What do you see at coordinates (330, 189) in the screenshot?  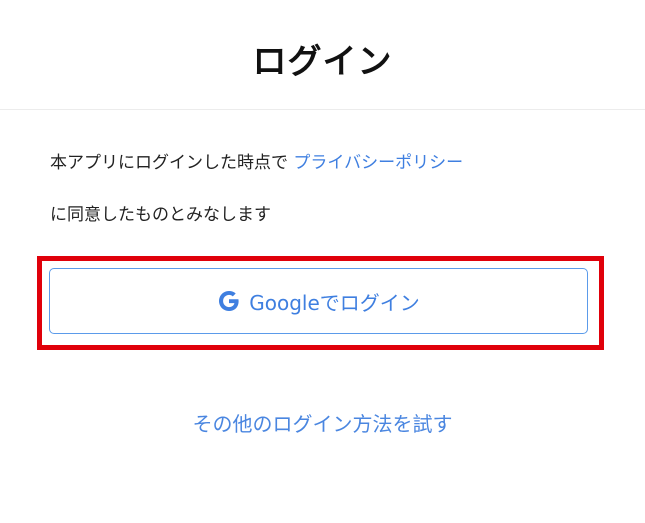 I see `consent-notice: 本アプリにログインした時点で プライバシーポリシー に同意したものとみなします` at bounding box center [330, 189].